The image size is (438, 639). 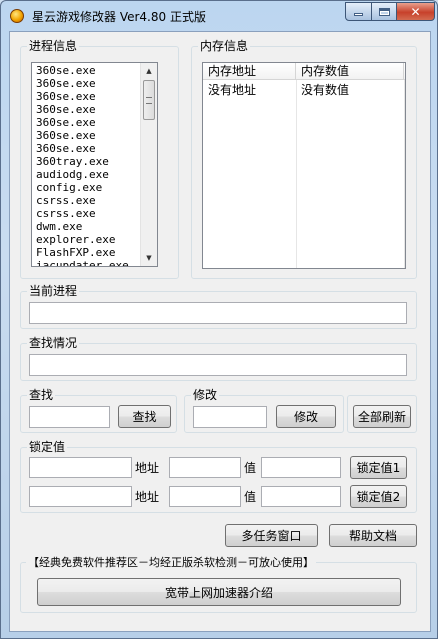 What do you see at coordinates (171, 562) in the screenshot?
I see `promo-notice: 【经典免费软件推荐区－均经正版杀软检测－可放心使用】` at bounding box center [171, 562].